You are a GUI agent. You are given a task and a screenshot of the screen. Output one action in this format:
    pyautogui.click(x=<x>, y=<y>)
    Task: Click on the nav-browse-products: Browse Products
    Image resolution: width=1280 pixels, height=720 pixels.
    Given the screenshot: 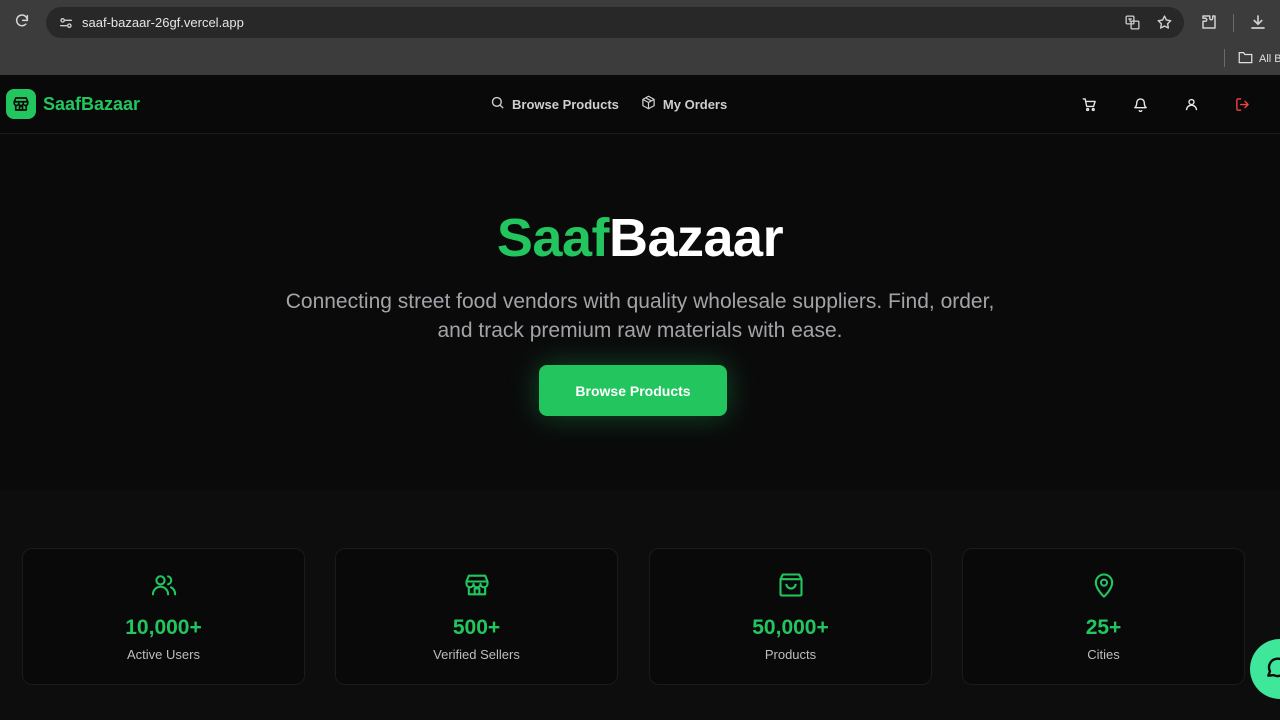 What is the action you would take?
    pyautogui.click(x=554, y=104)
    